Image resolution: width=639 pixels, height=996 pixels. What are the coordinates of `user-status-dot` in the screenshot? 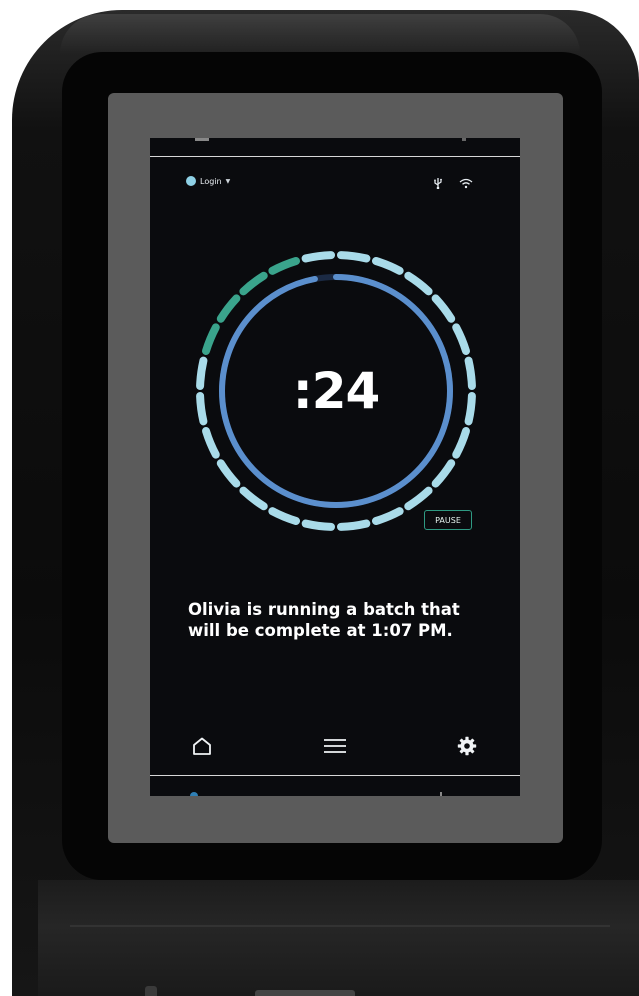 It's located at (191, 181).